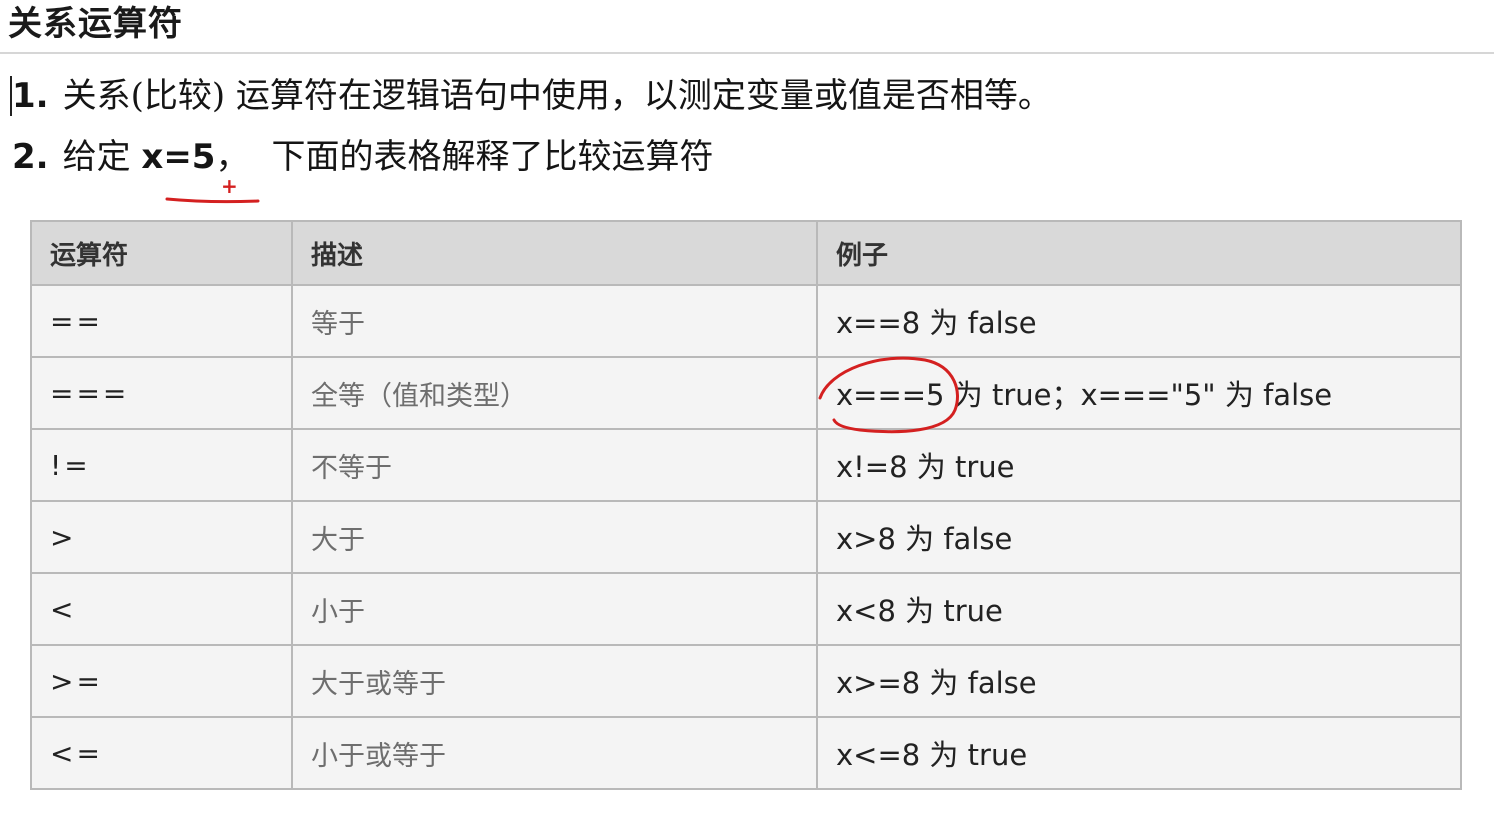  Describe the element at coordinates (161, 393) in the screenshot. I see `operator-cell: ===` at that location.